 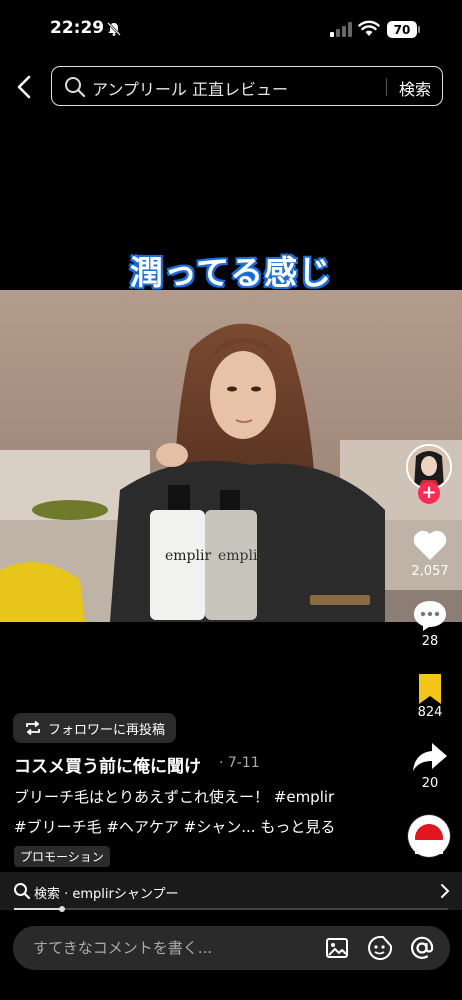 I want to click on description-line-1: ブリーチ毛はとりあえずこれ使えー！ #emplir, so click(x=174, y=797).